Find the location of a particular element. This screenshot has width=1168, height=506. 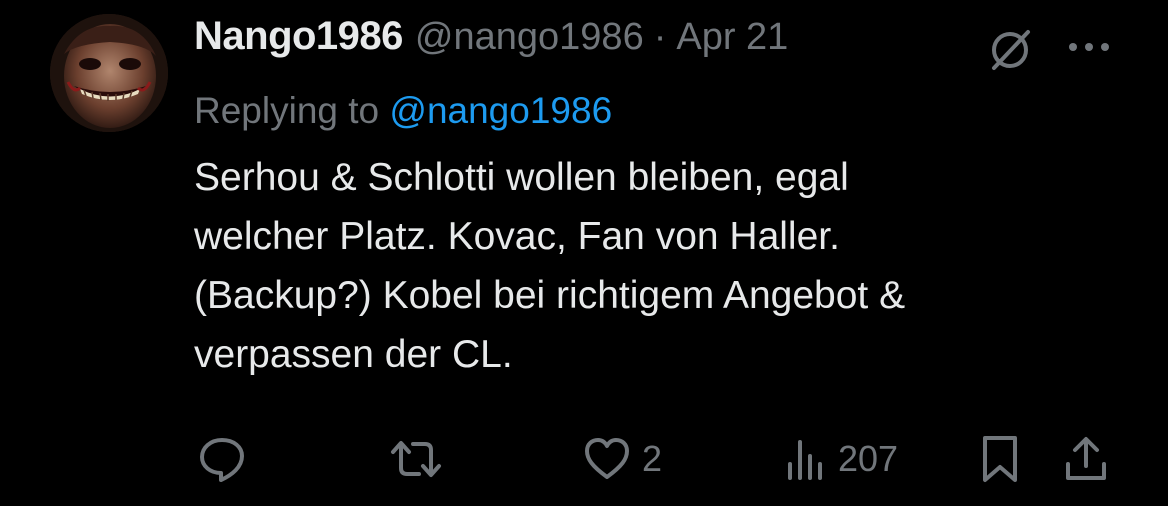

views-icon is located at coordinates (805, 460).